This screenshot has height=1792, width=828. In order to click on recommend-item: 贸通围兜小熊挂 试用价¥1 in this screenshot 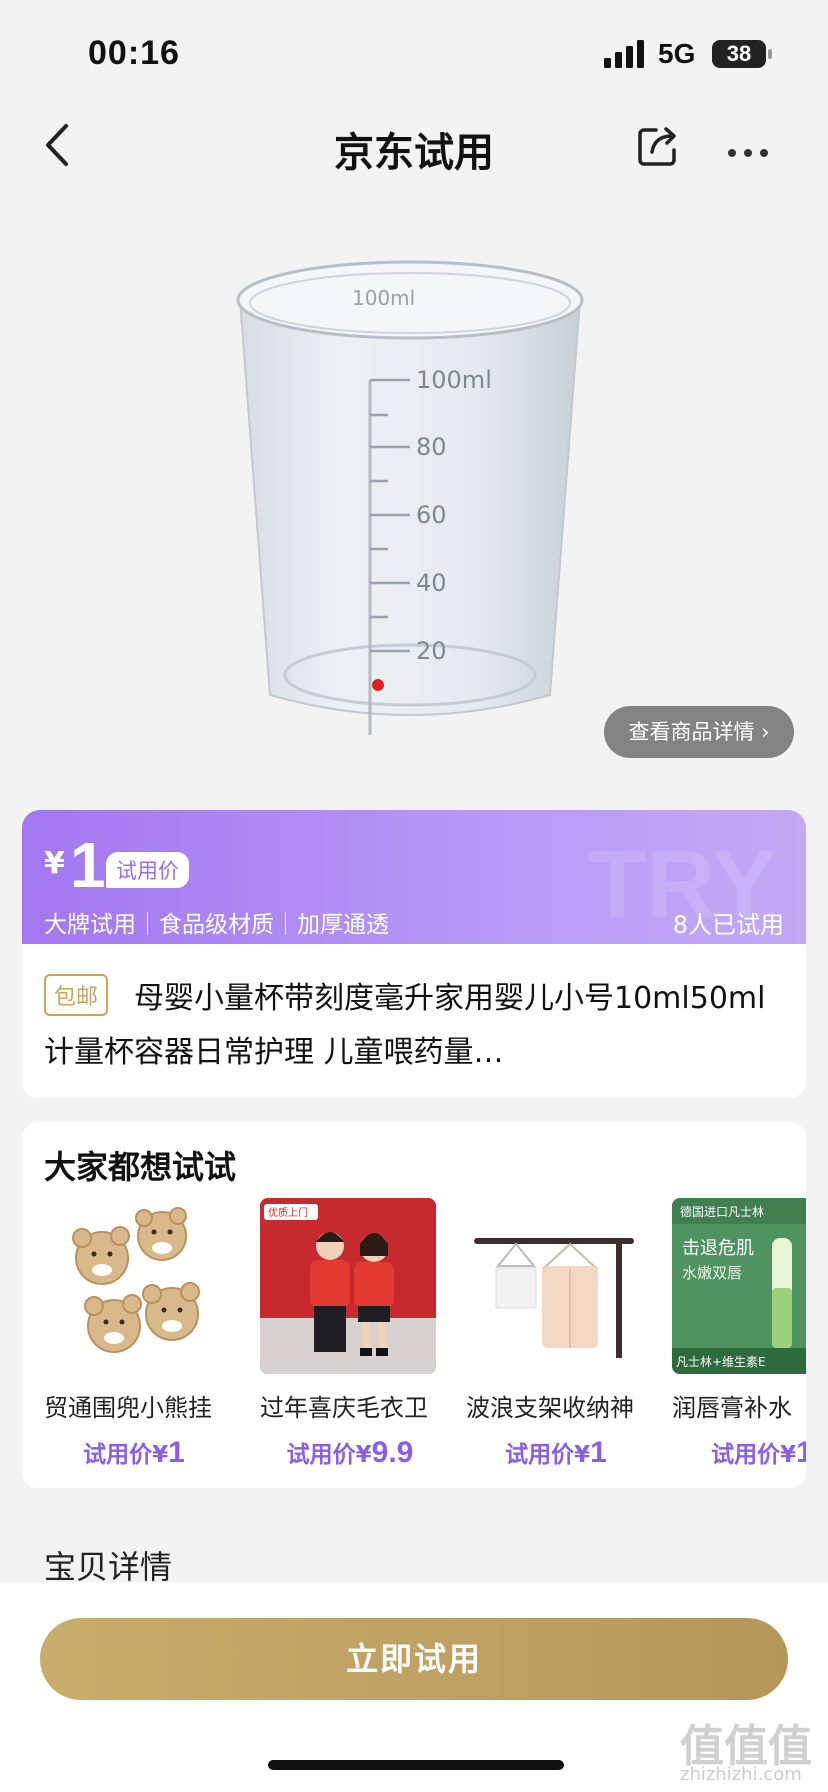, I will do `click(134, 1334)`.